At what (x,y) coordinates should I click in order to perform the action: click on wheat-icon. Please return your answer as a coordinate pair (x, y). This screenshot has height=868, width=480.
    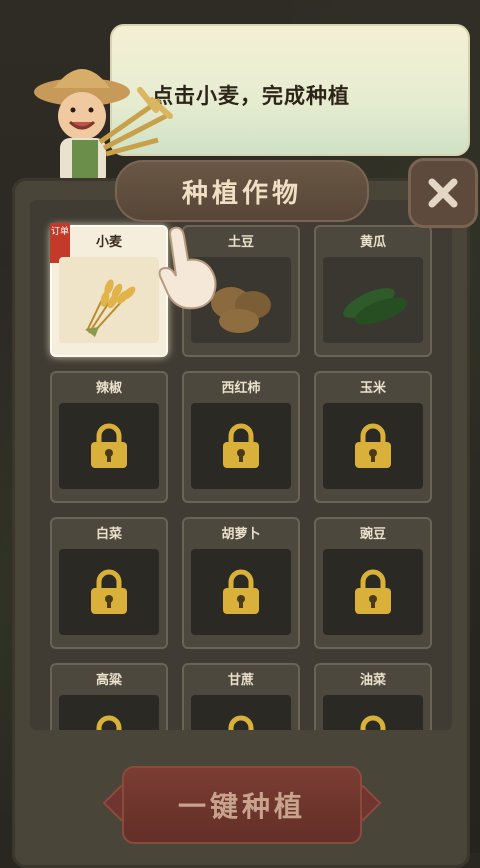
    Looking at the image, I should click on (110, 308).